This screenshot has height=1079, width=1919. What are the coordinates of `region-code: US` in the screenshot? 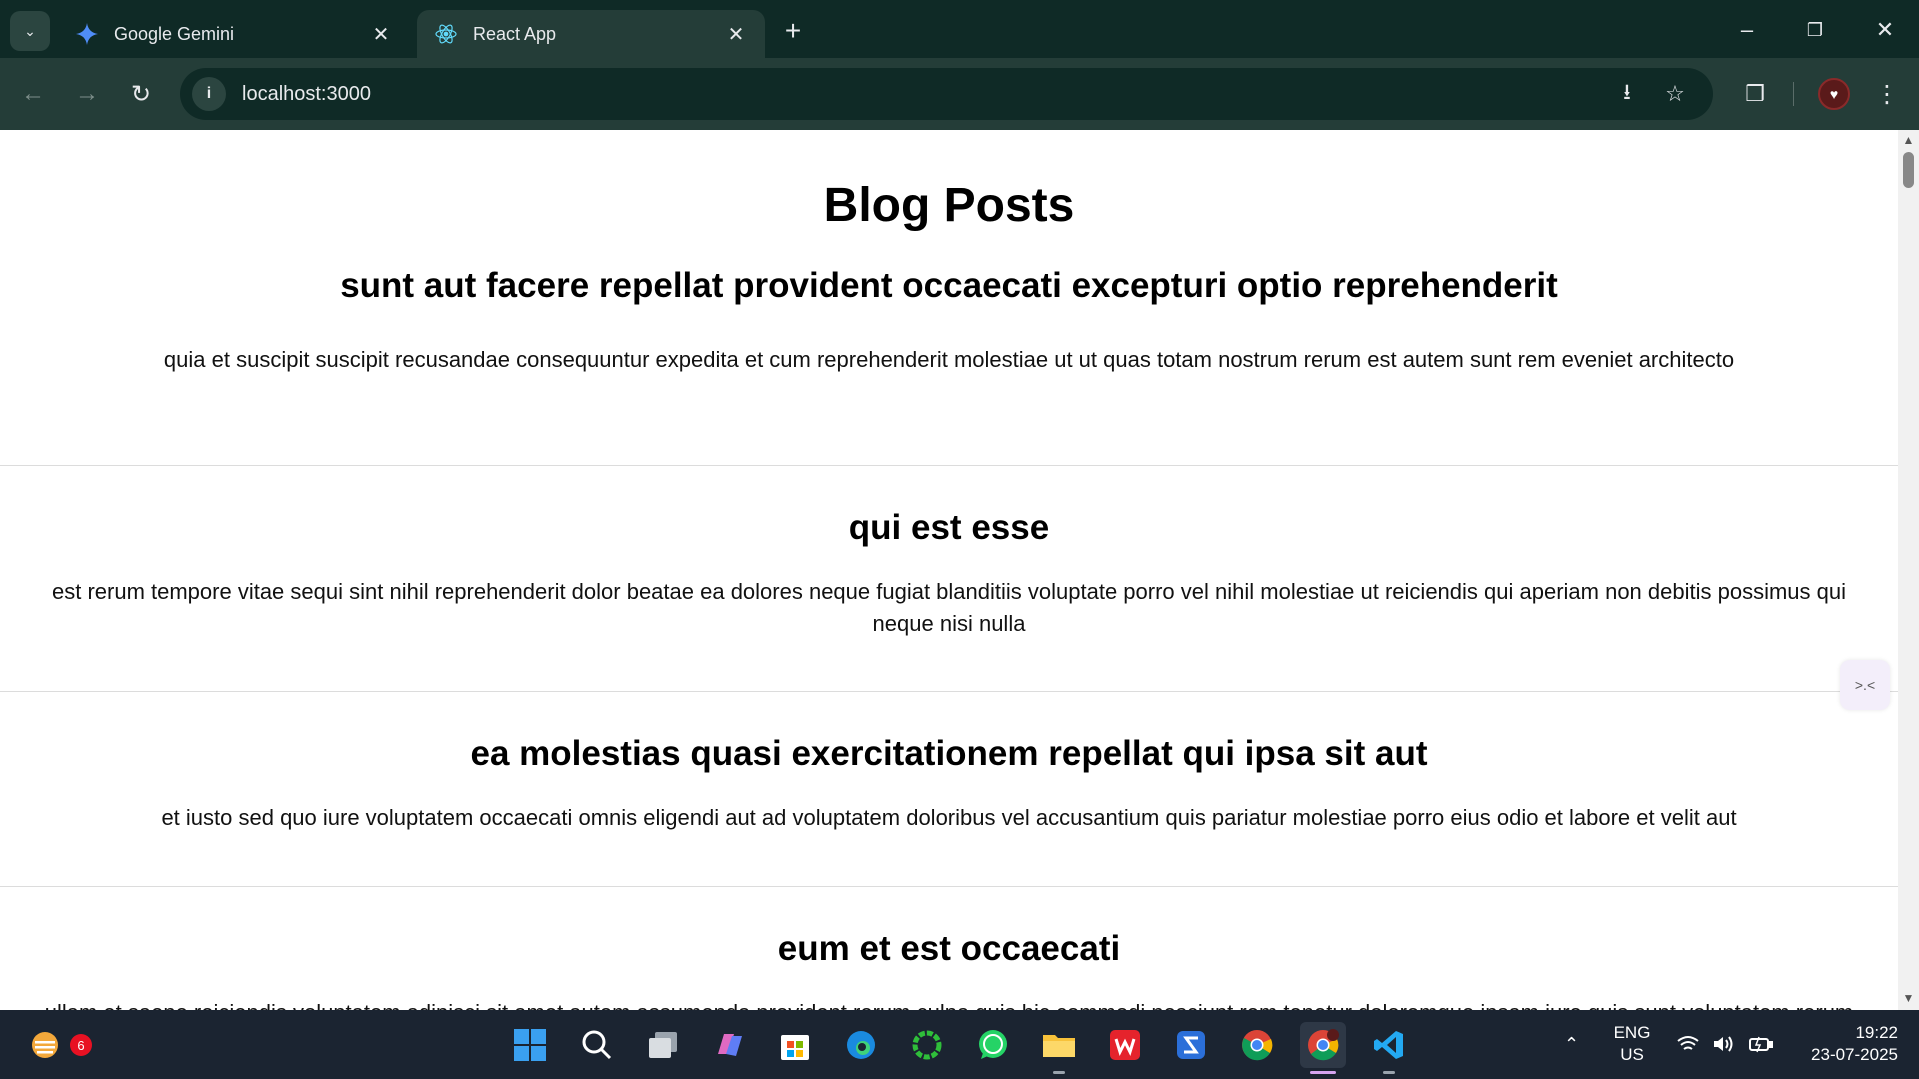 It's located at (1632, 1054).